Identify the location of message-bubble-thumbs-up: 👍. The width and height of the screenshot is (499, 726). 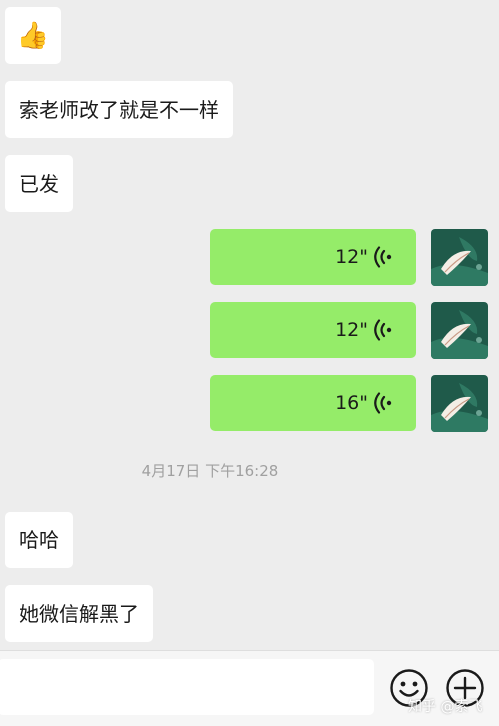
(33, 35).